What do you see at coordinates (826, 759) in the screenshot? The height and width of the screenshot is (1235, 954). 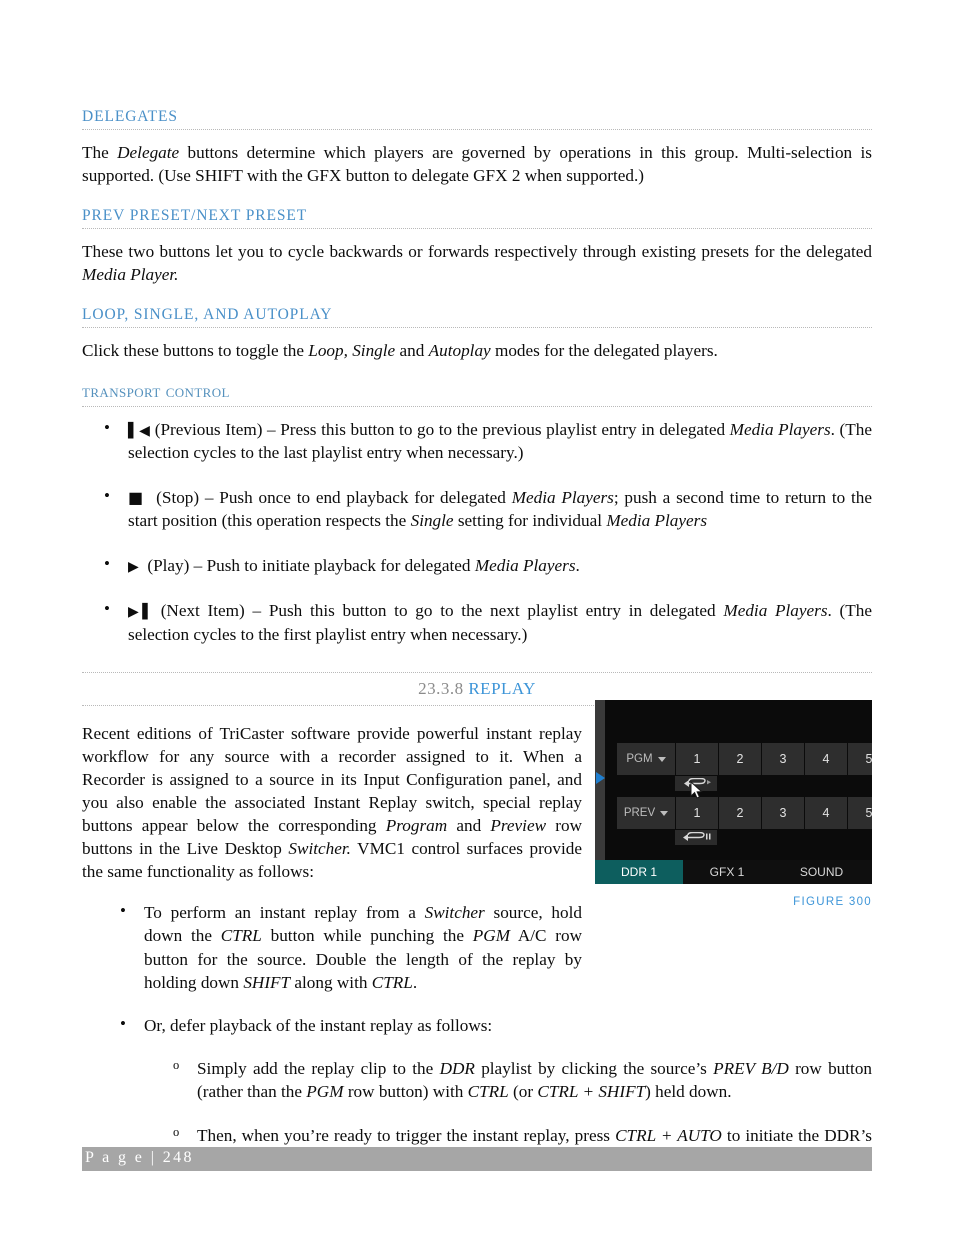 I see `pgm-source-button-4: 4` at bounding box center [826, 759].